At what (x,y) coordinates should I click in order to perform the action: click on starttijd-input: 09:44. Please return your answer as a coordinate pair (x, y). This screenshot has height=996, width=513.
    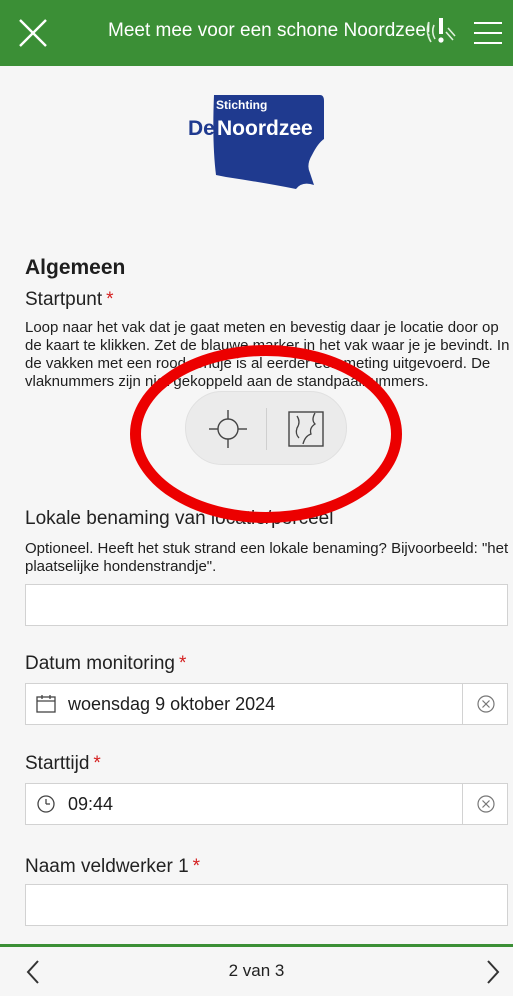
    Looking at the image, I should click on (244, 804).